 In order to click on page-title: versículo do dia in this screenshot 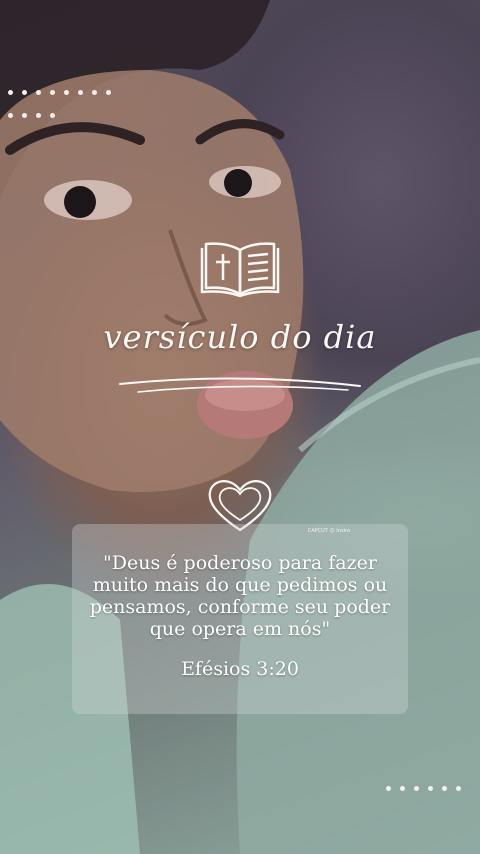, I will do `click(240, 337)`.